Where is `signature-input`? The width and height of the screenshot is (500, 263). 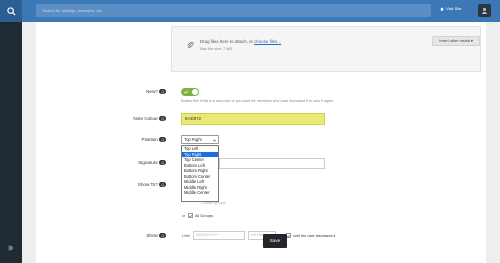 signature-input is located at coordinates (272, 163).